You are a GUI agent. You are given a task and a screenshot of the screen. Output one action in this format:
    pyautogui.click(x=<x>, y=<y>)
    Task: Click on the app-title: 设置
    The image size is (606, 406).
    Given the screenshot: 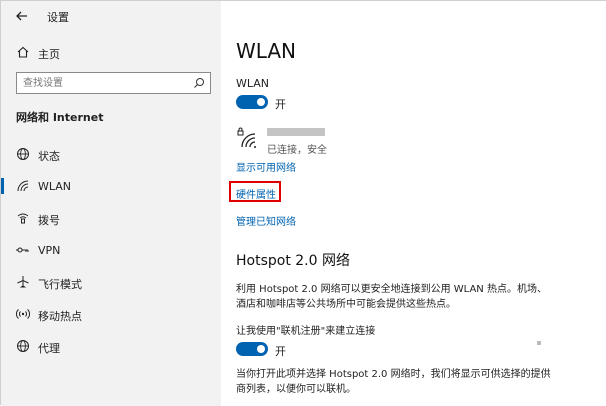 What is the action you would take?
    pyautogui.click(x=58, y=17)
    